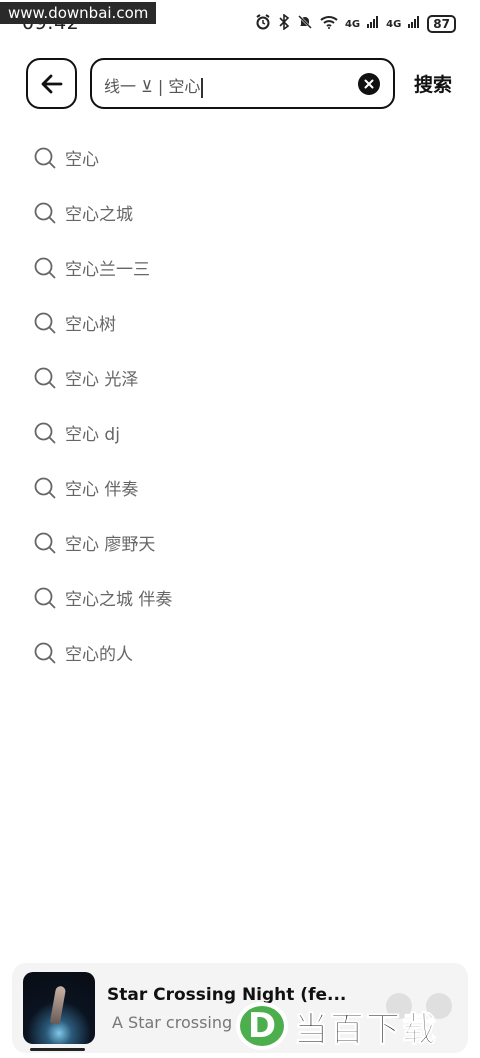 The height and width of the screenshot is (1058, 480). Describe the element at coordinates (99, 655) in the screenshot. I see `suggestion-label: 空心的人` at that location.